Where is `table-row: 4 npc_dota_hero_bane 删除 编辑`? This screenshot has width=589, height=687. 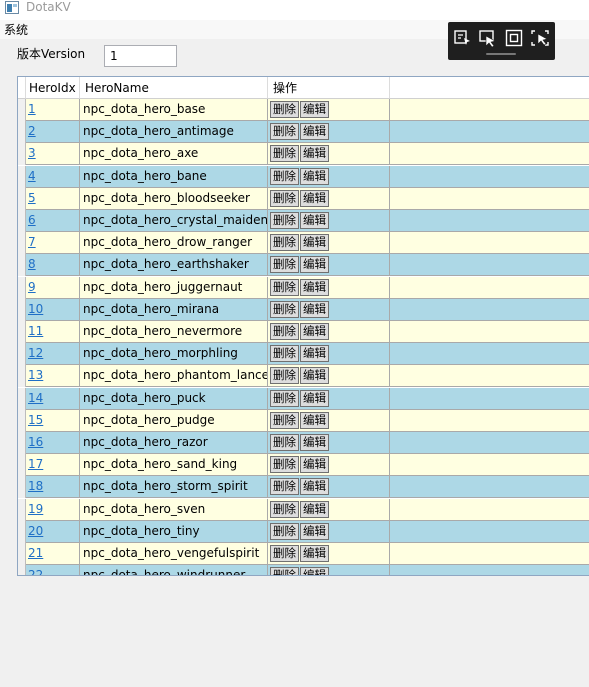 table-row: 4 npc_dota_hero_bane 删除 编辑 is located at coordinates (303, 176).